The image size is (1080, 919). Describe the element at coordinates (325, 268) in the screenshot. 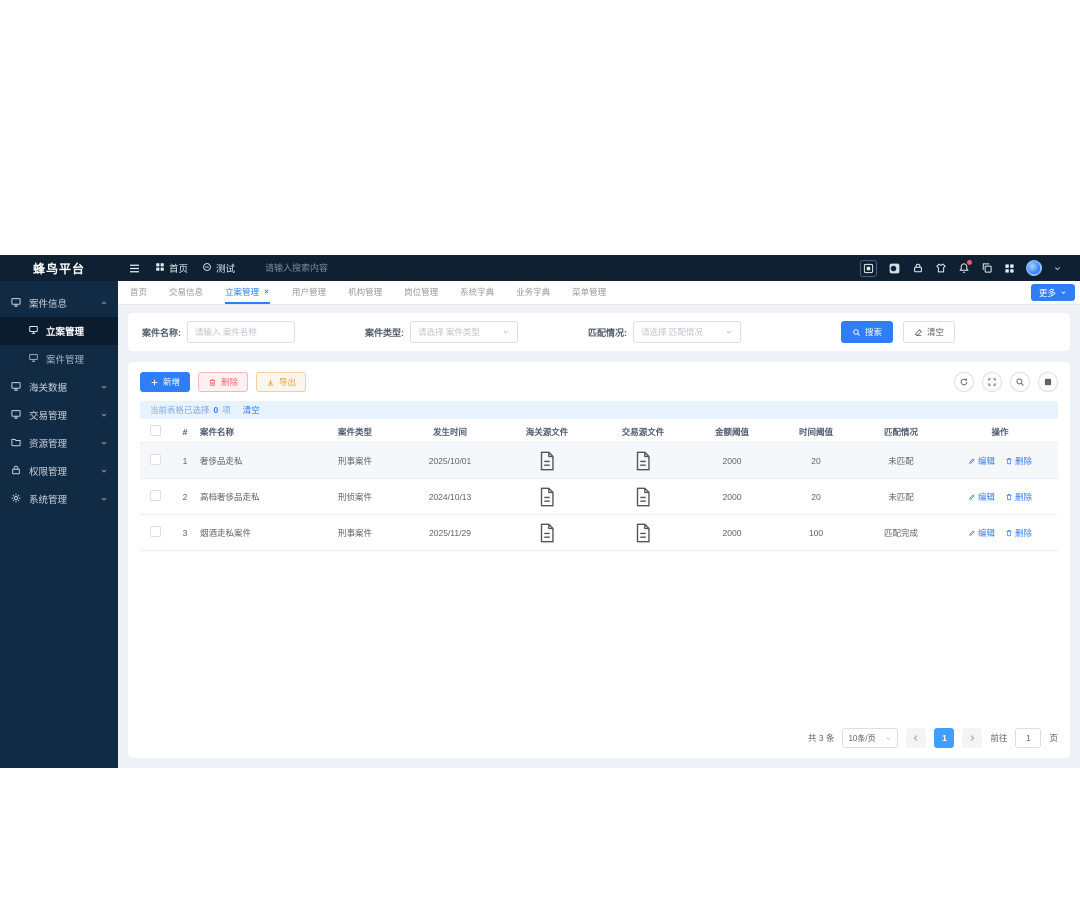

I see `header-search-input` at that location.